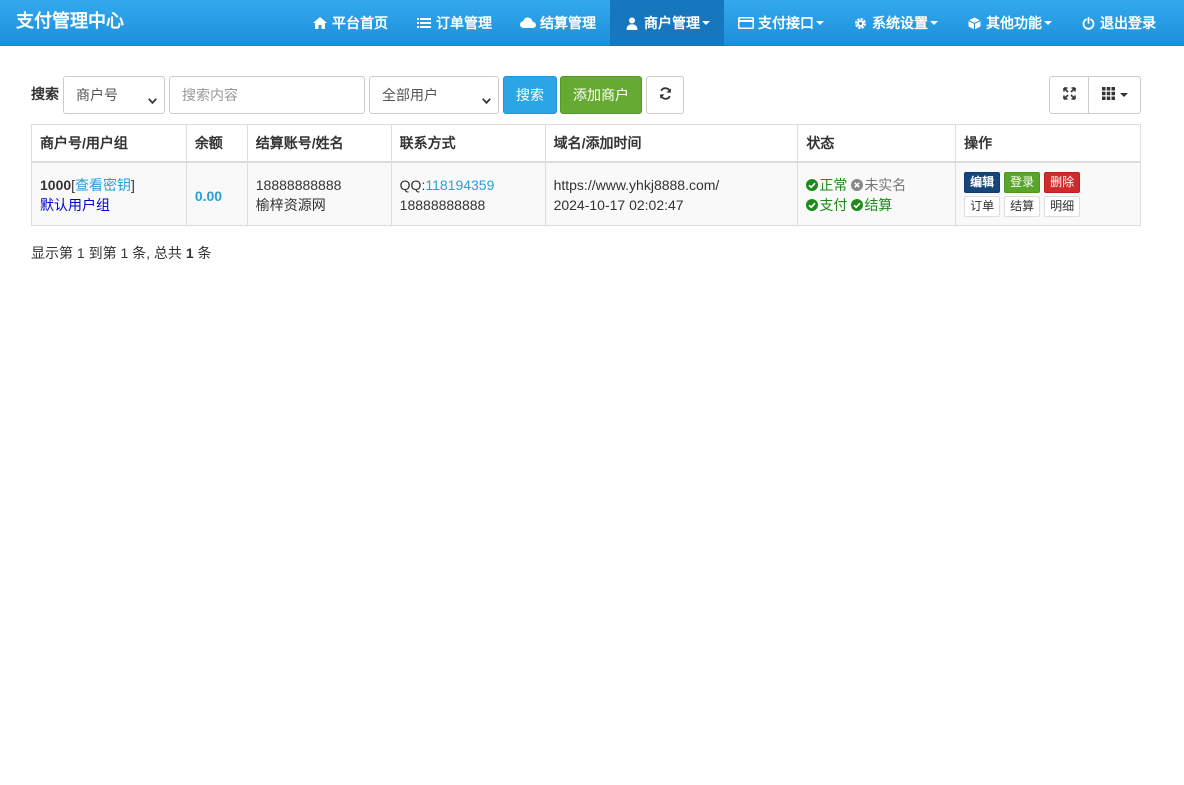 This screenshot has height=785, width=1184. I want to click on balance-value: 0.00, so click(208, 196).